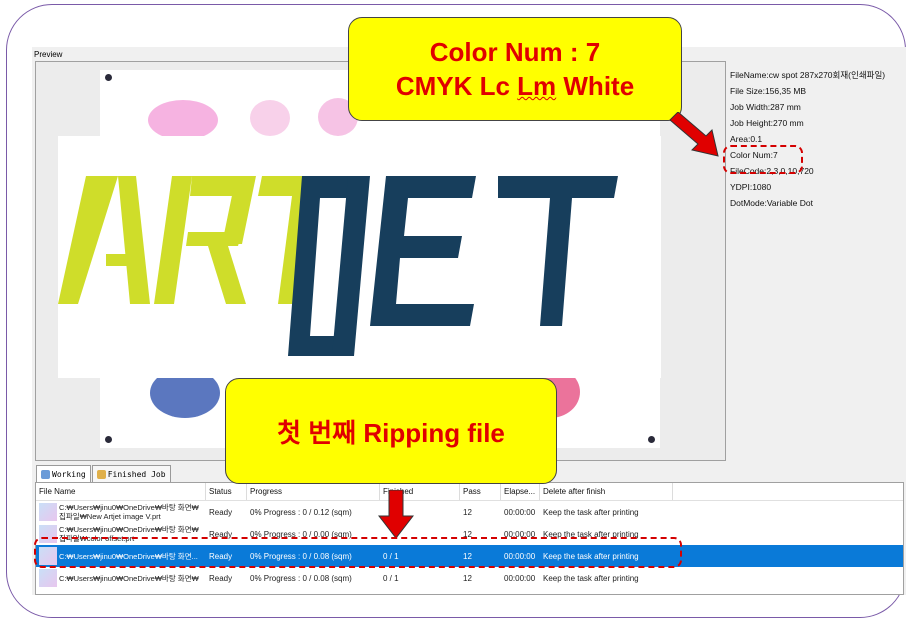 This screenshot has width=908, height=622. Describe the element at coordinates (751, 187) in the screenshot. I see `ydpi-info: YDPI:1080` at that location.